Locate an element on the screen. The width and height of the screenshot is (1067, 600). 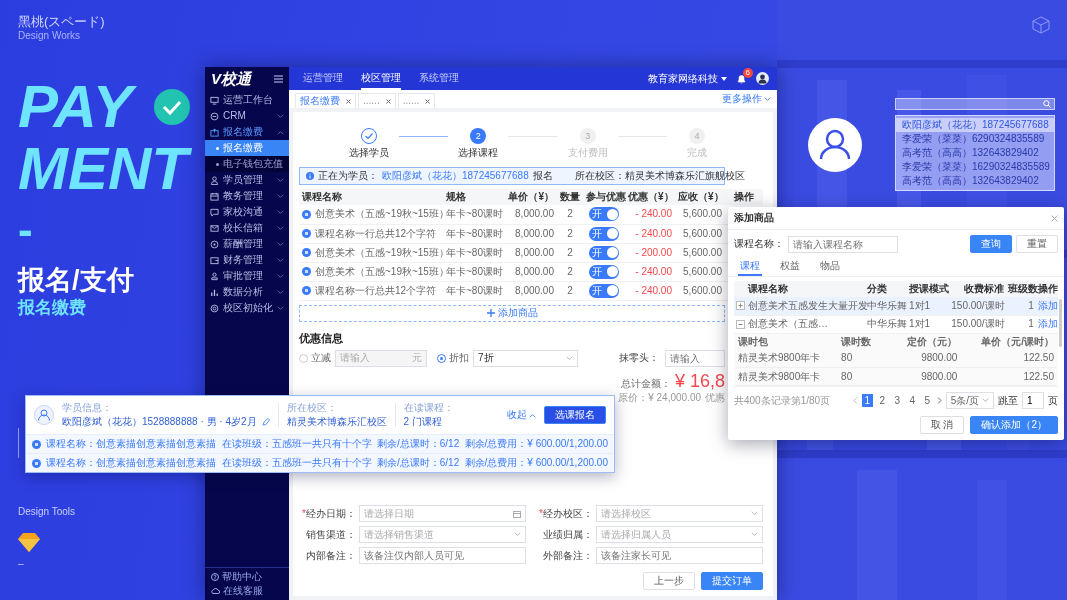
table-cell: - 200.00 is located at coordinates (653, 252).